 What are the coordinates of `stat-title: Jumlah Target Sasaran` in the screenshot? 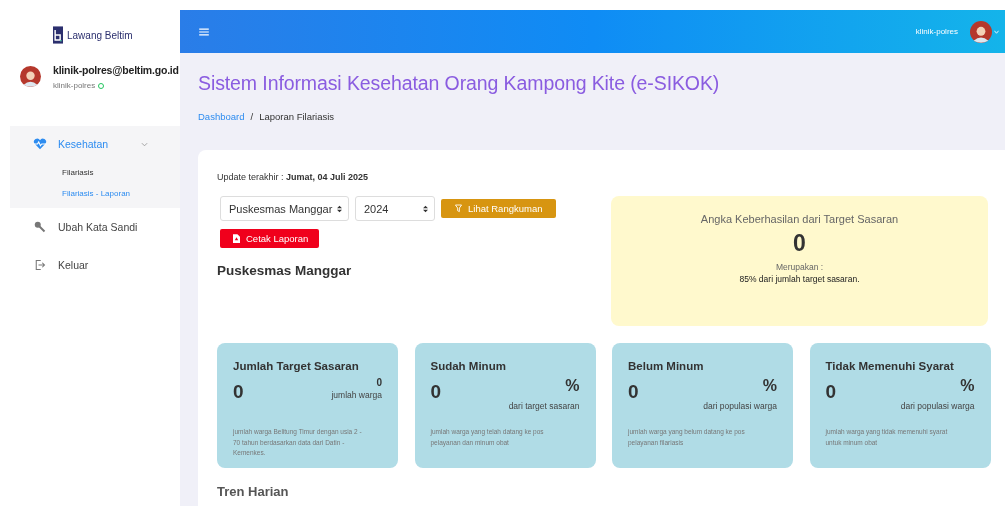 It's located at (296, 366).